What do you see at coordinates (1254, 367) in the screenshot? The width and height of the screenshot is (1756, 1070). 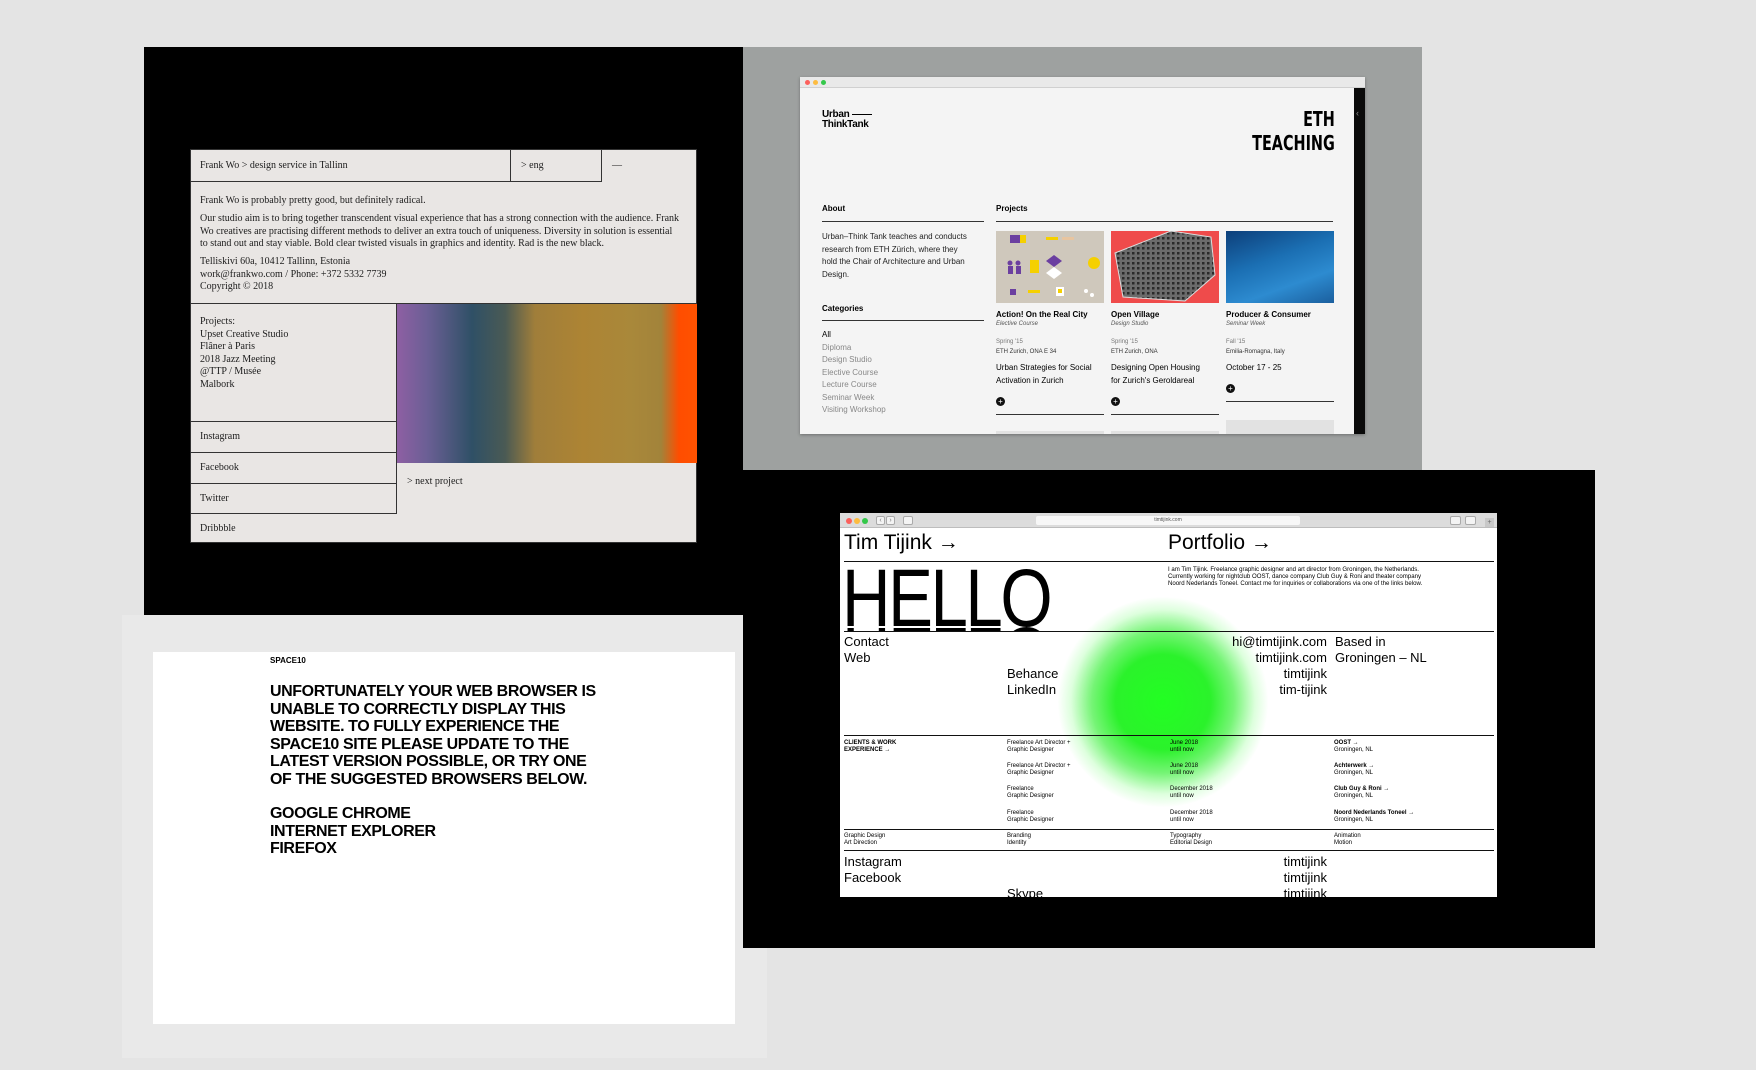 I see `project-description: October 17 - 25` at bounding box center [1254, 367].